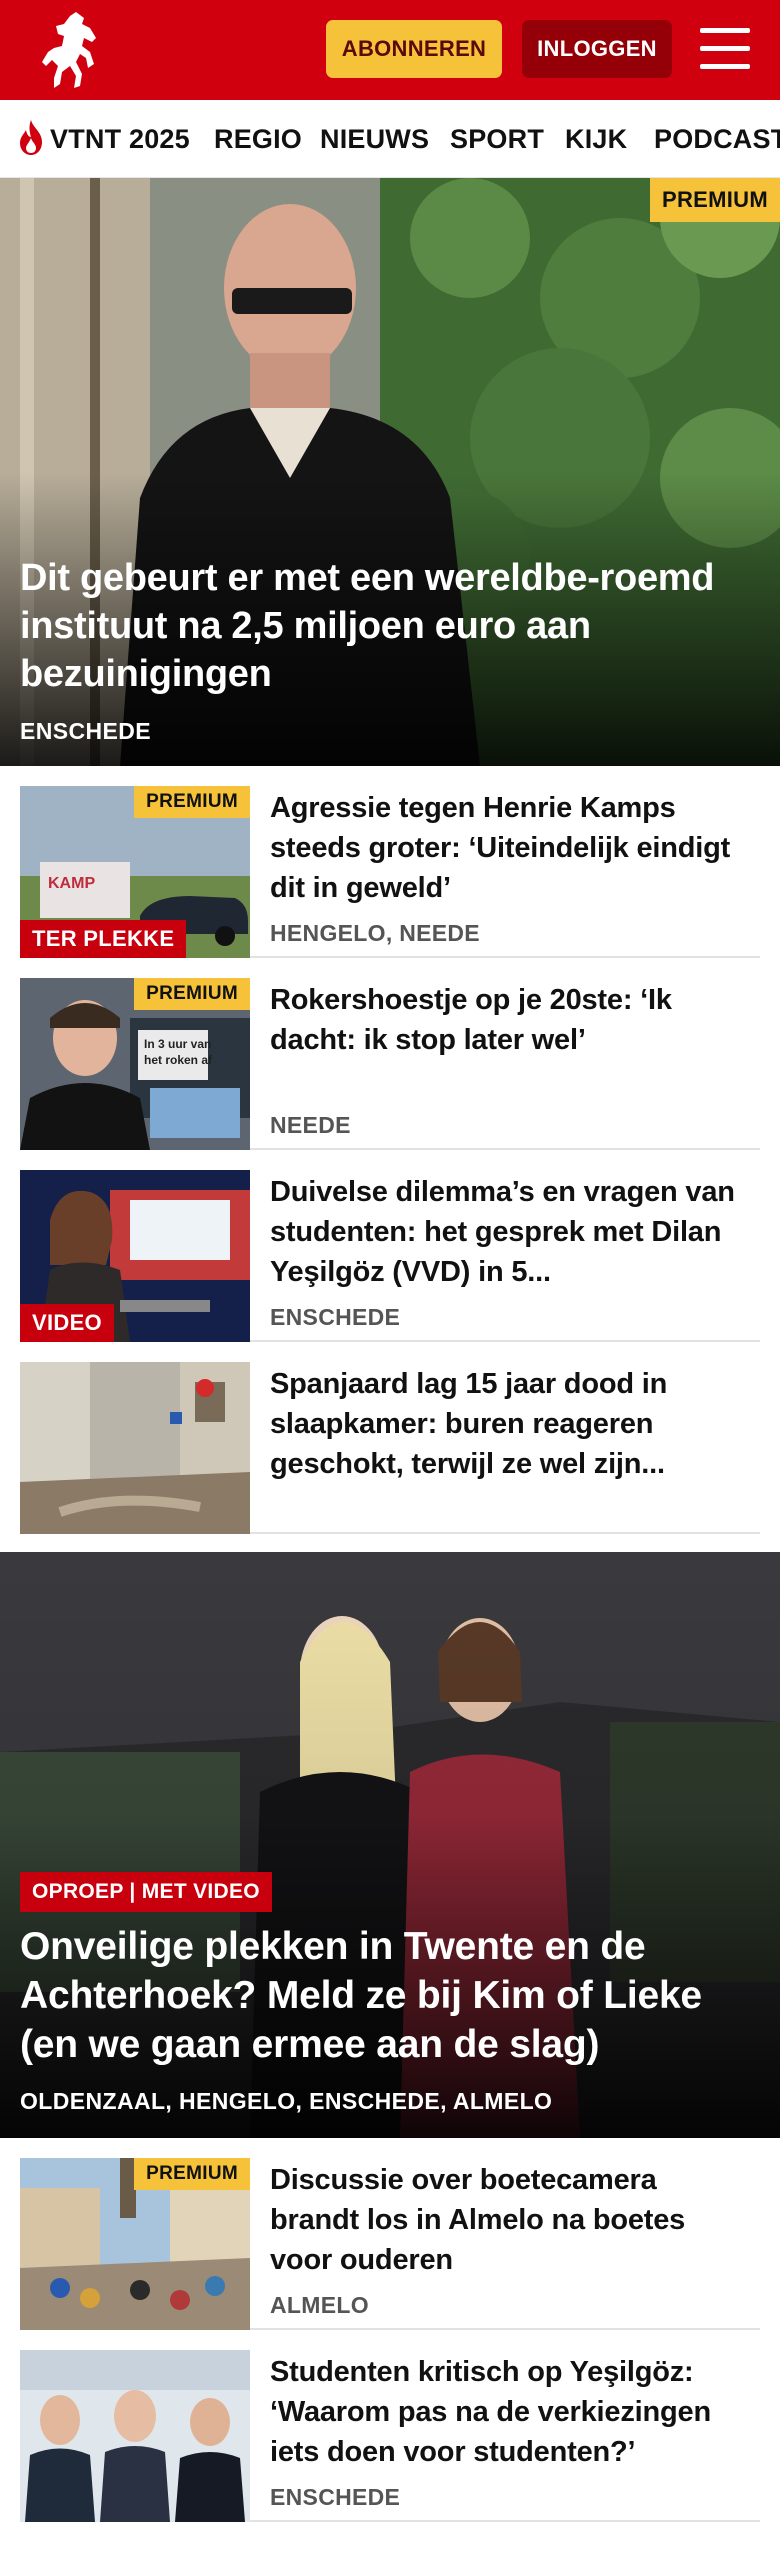 The width and height of the screenshot is (780, 2560). Describe the element at coordinates (258, 139) in the screenshot. I see `nav-item-regio: REGIO` at that location.